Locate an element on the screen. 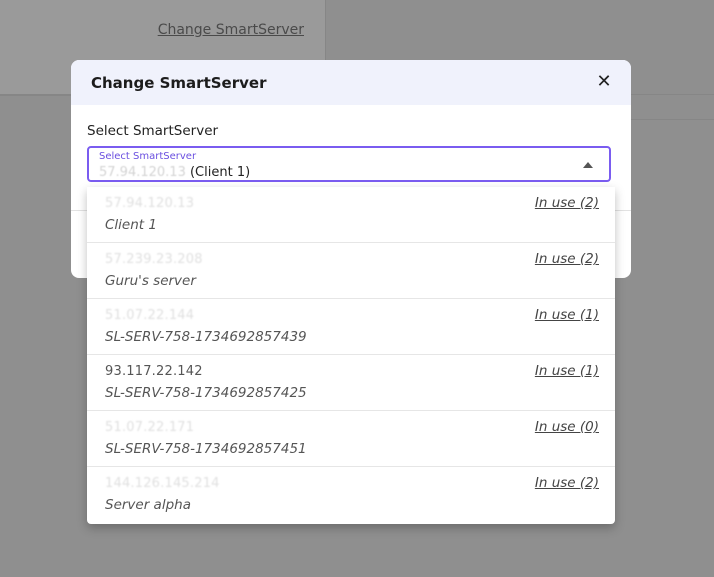 This screenshot has width=714, height=577. option-name: SL-SERV-758-1734692857451 is located at coordinates (206, 449).